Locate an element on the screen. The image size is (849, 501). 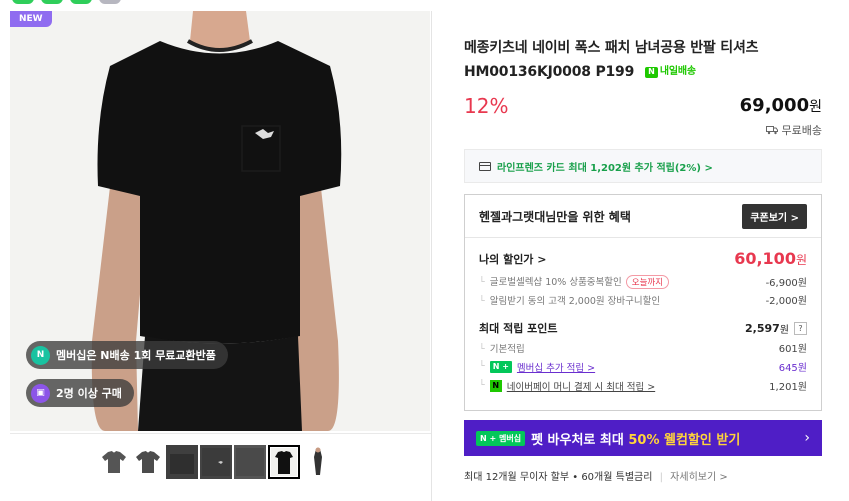
pet-voucher-banner: N + 멤버십 펫 바우처로 최대 50% 웰컴할인 받기 › is located at coordinates (643, 438).